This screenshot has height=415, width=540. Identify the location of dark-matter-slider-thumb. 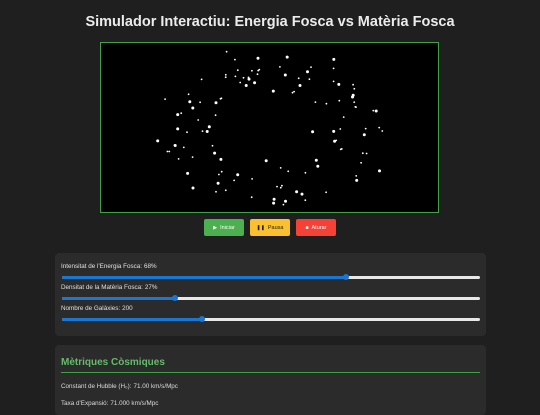
(174, 298).